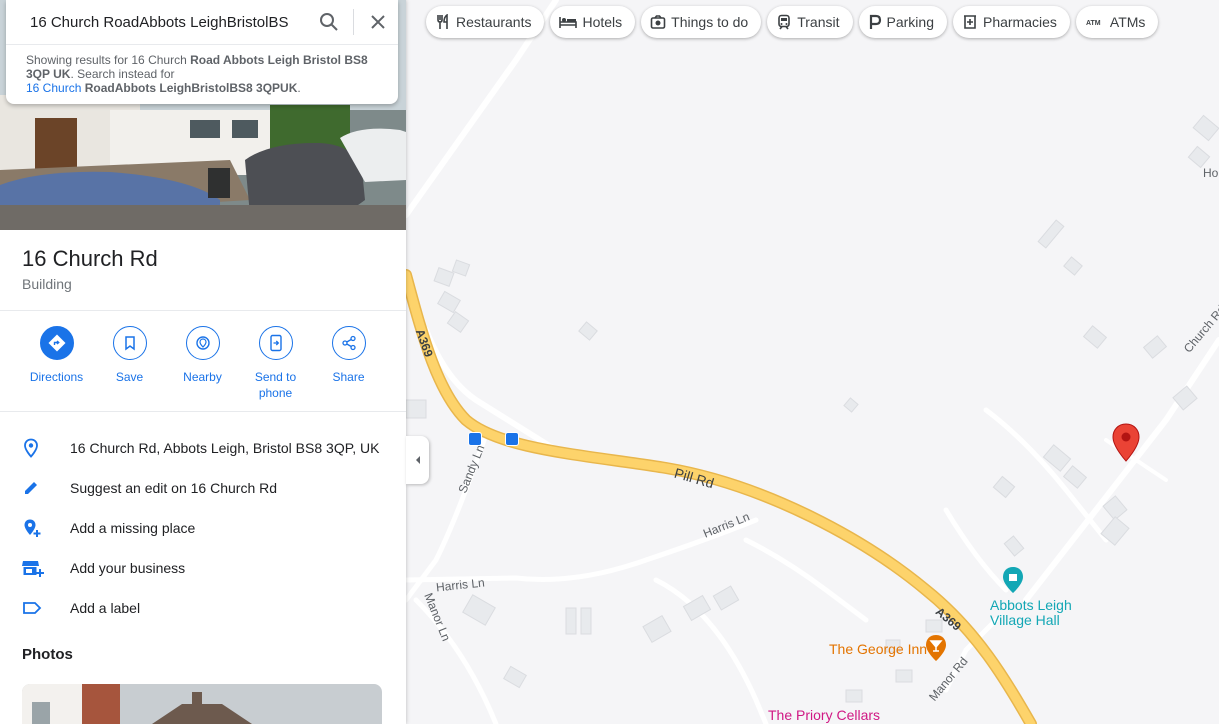 The height and width of the screenshot is (724, 1219). What do you see at coordinates (32, 528) in the screenshot?
I see `add-place-icon` at bounding box center [32, 528].